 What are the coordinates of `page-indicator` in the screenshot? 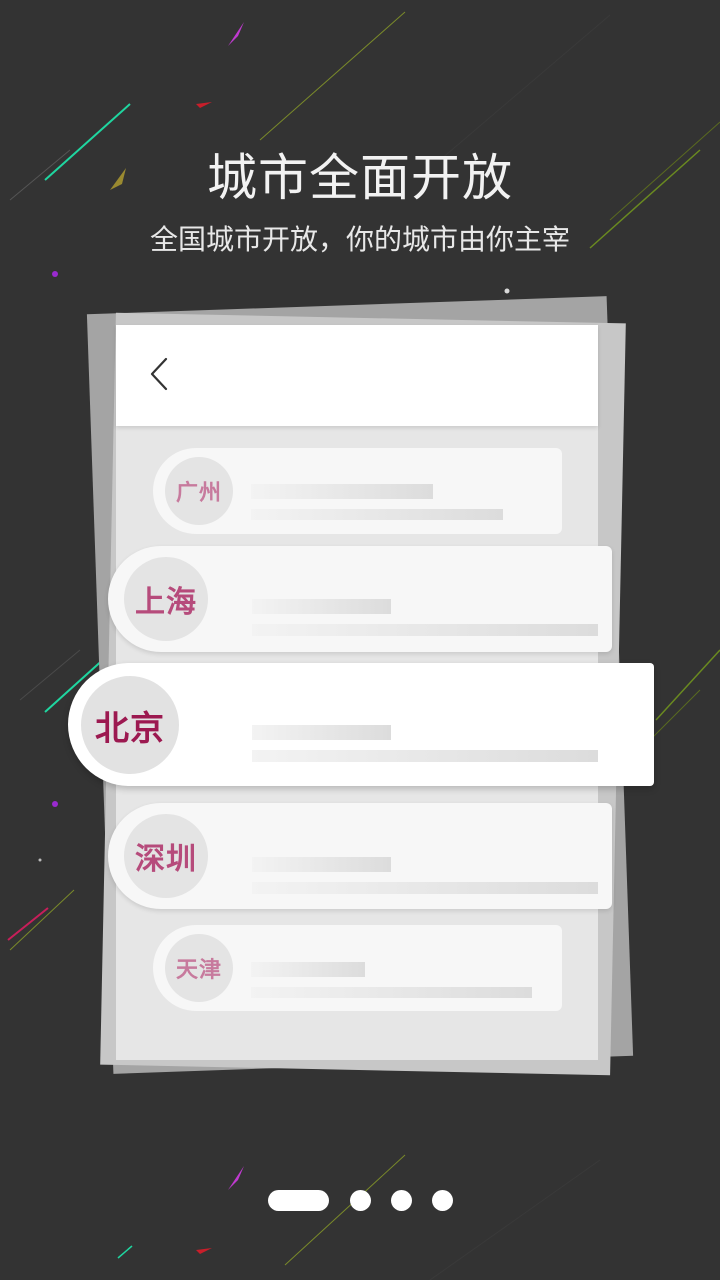 It's located at (360, 1201).